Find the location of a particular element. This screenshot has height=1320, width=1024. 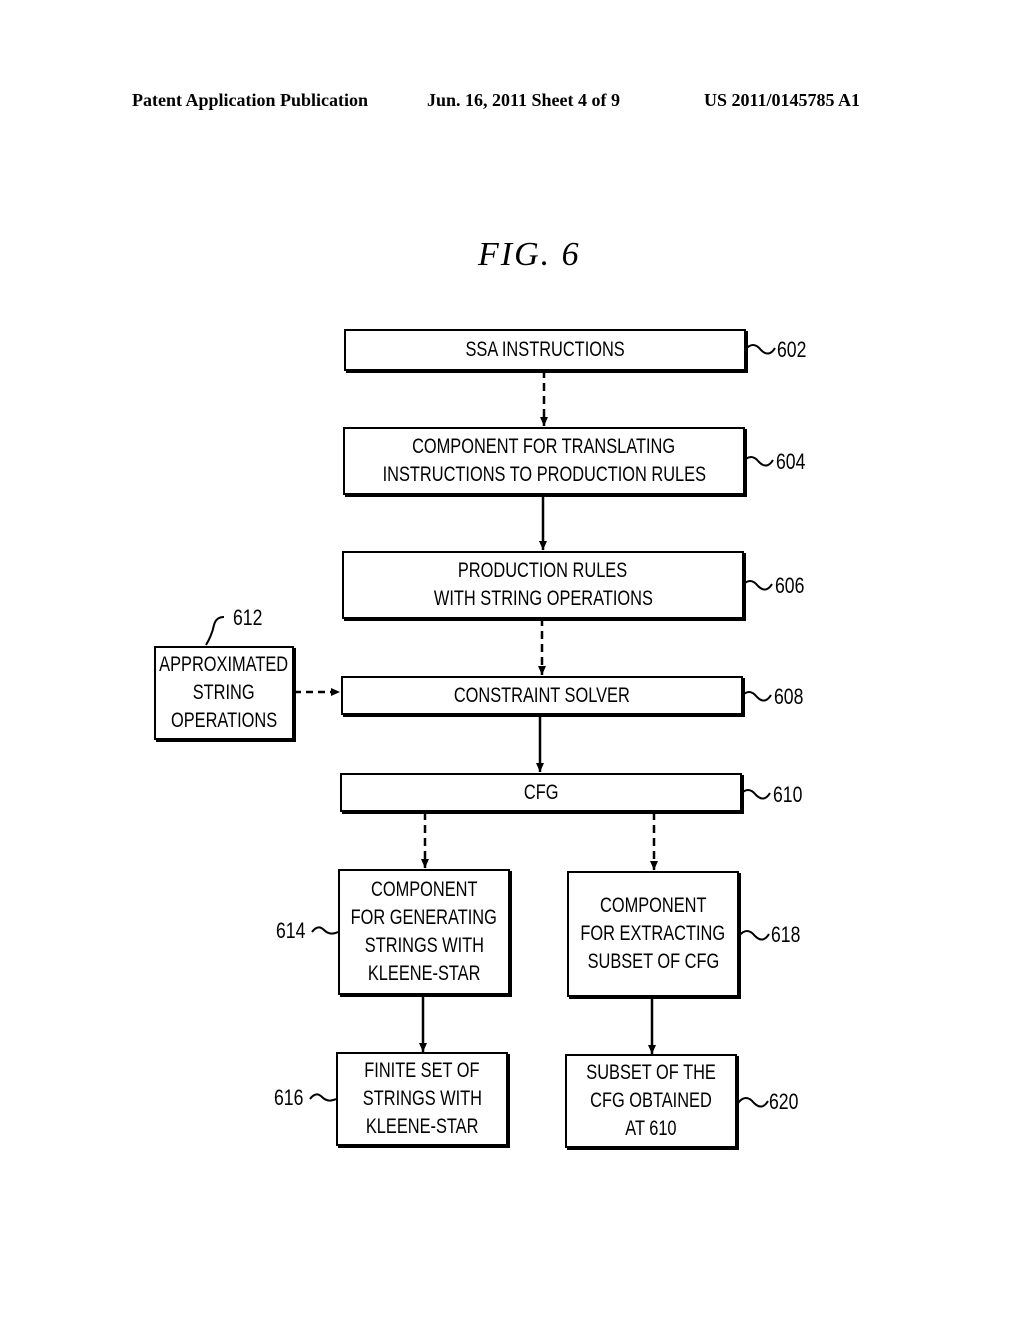

node-618-extracting-component: COMPONENT FOR EXTRACTING SUBSET OF CFG is located at coordinates (653, 934).